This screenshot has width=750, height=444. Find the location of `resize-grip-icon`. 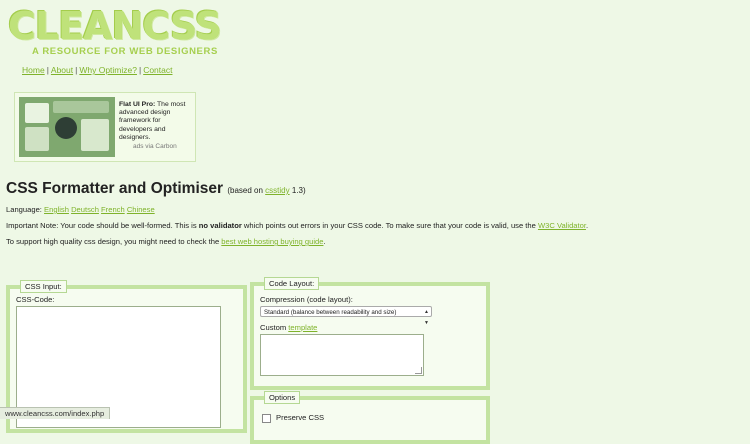

resize-grip-icon is located at coordinates (418, 370).